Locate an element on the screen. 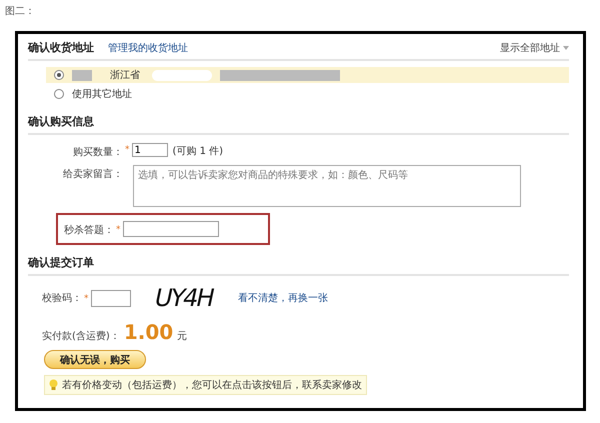  currency-text: 元 is located at coordinates (182, 336).